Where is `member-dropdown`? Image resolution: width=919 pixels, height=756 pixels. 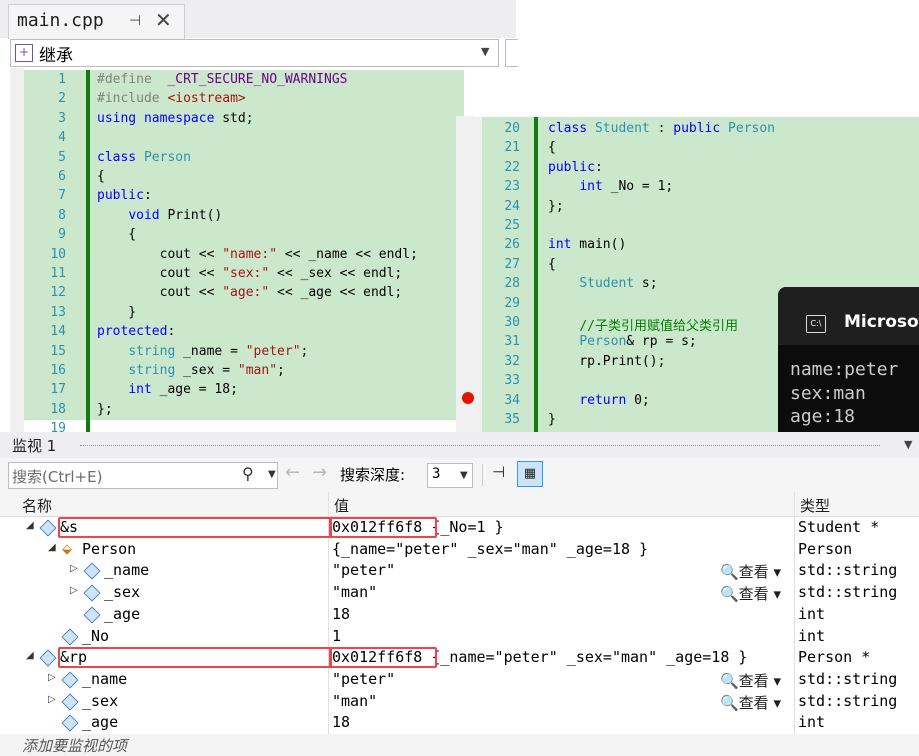 member-dropdown is located at coordinates (511, 53).